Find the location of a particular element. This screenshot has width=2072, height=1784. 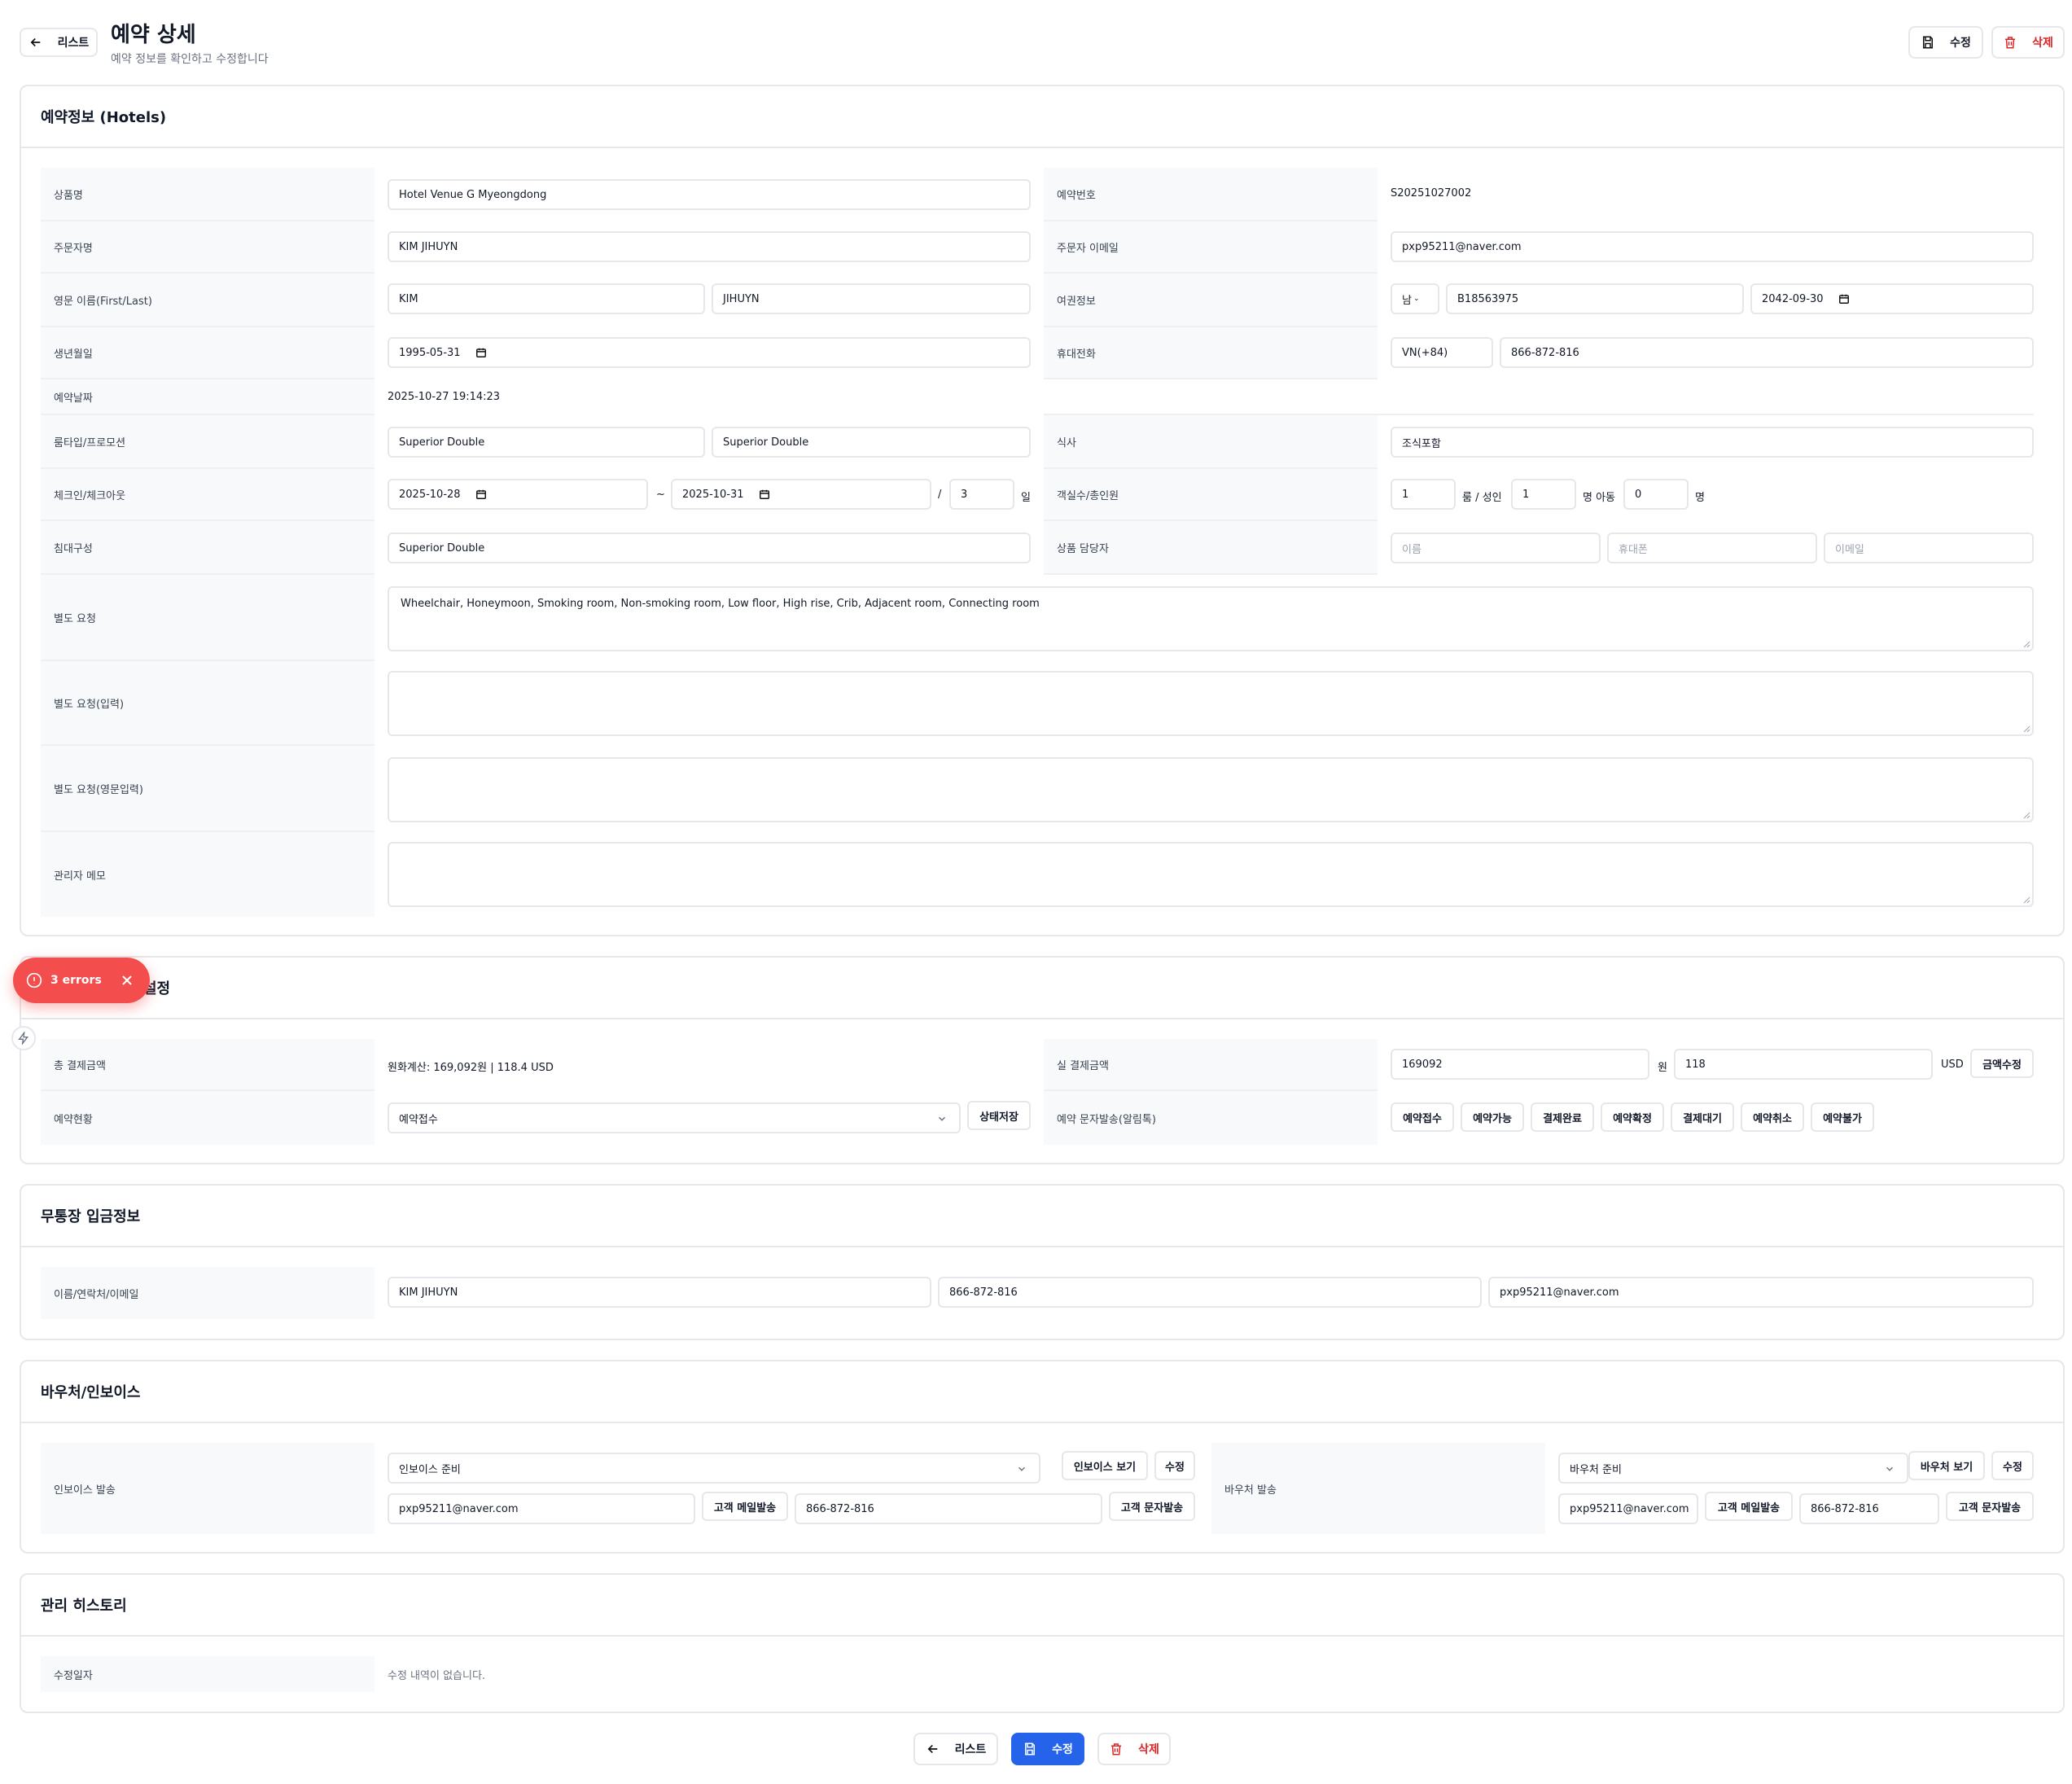

invoice-sms-button: 고객 문자발송 is located at coordinates (1152, 1507).